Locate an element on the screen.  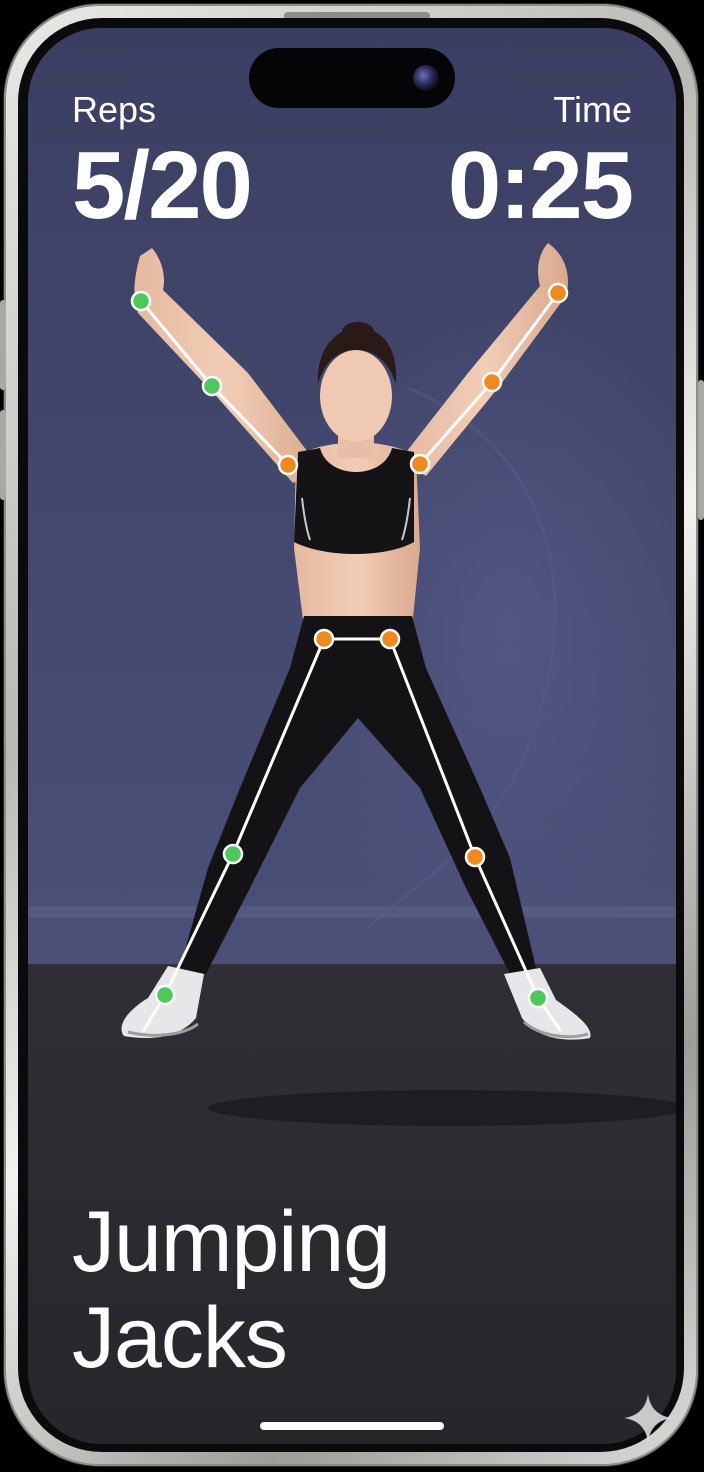
joint-left-shoulder is located at coordinates (288, 465).